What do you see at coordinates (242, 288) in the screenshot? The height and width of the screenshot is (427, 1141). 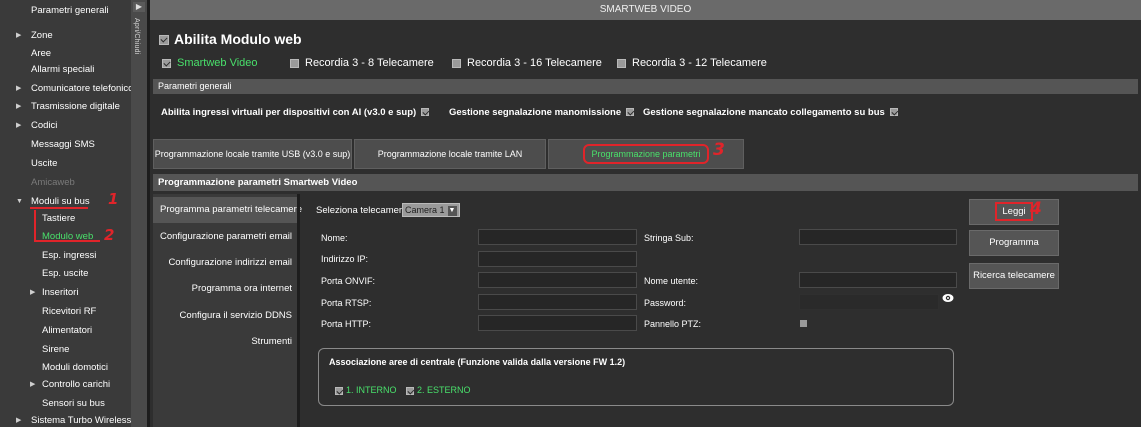 I see `menu-internet-time: Programma ora internet` at bounding box center [242, 288].